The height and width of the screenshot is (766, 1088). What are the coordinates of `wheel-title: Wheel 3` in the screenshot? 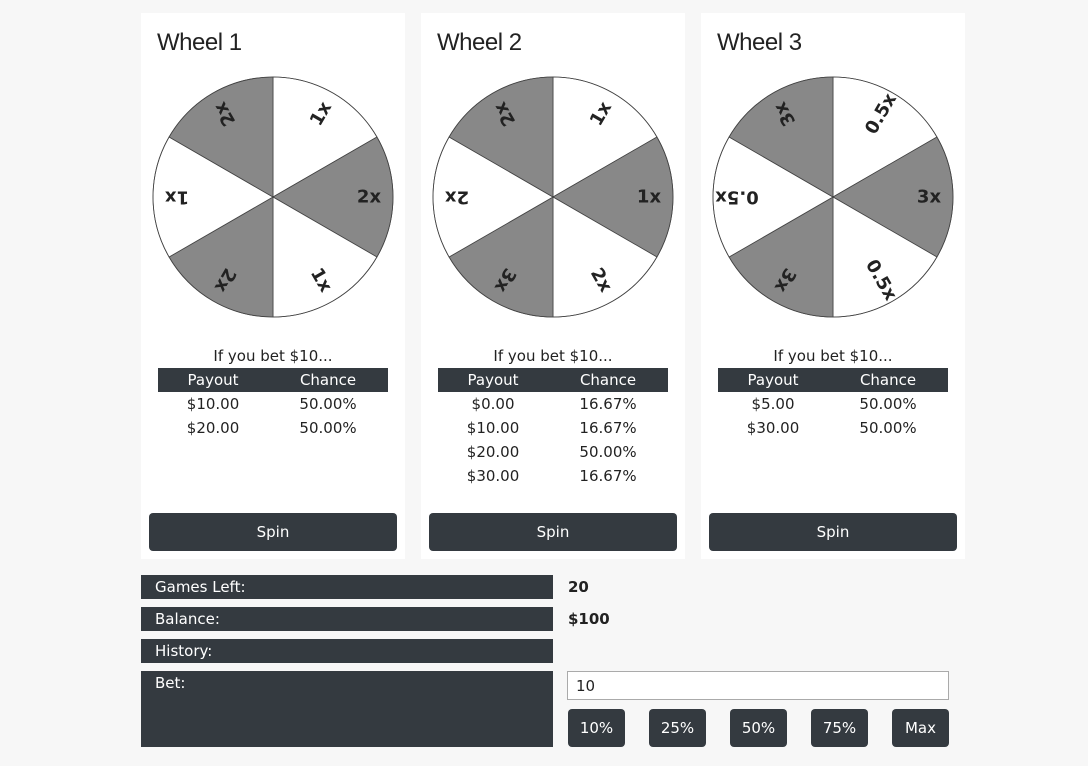 It's located at (759, 42).